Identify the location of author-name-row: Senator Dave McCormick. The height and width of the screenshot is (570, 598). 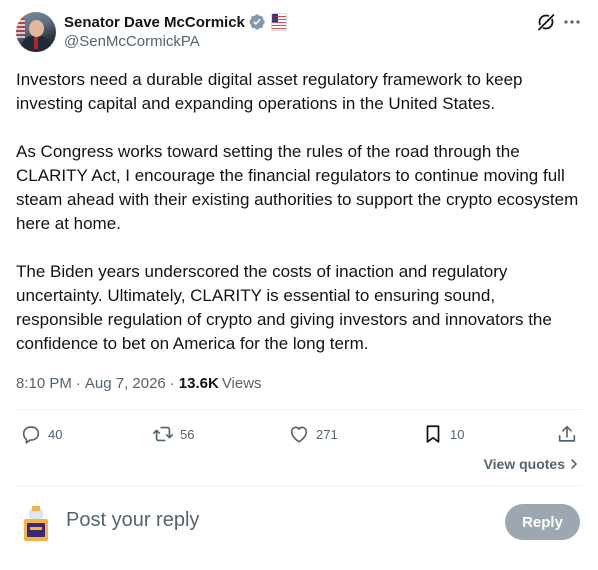
(175, 22).